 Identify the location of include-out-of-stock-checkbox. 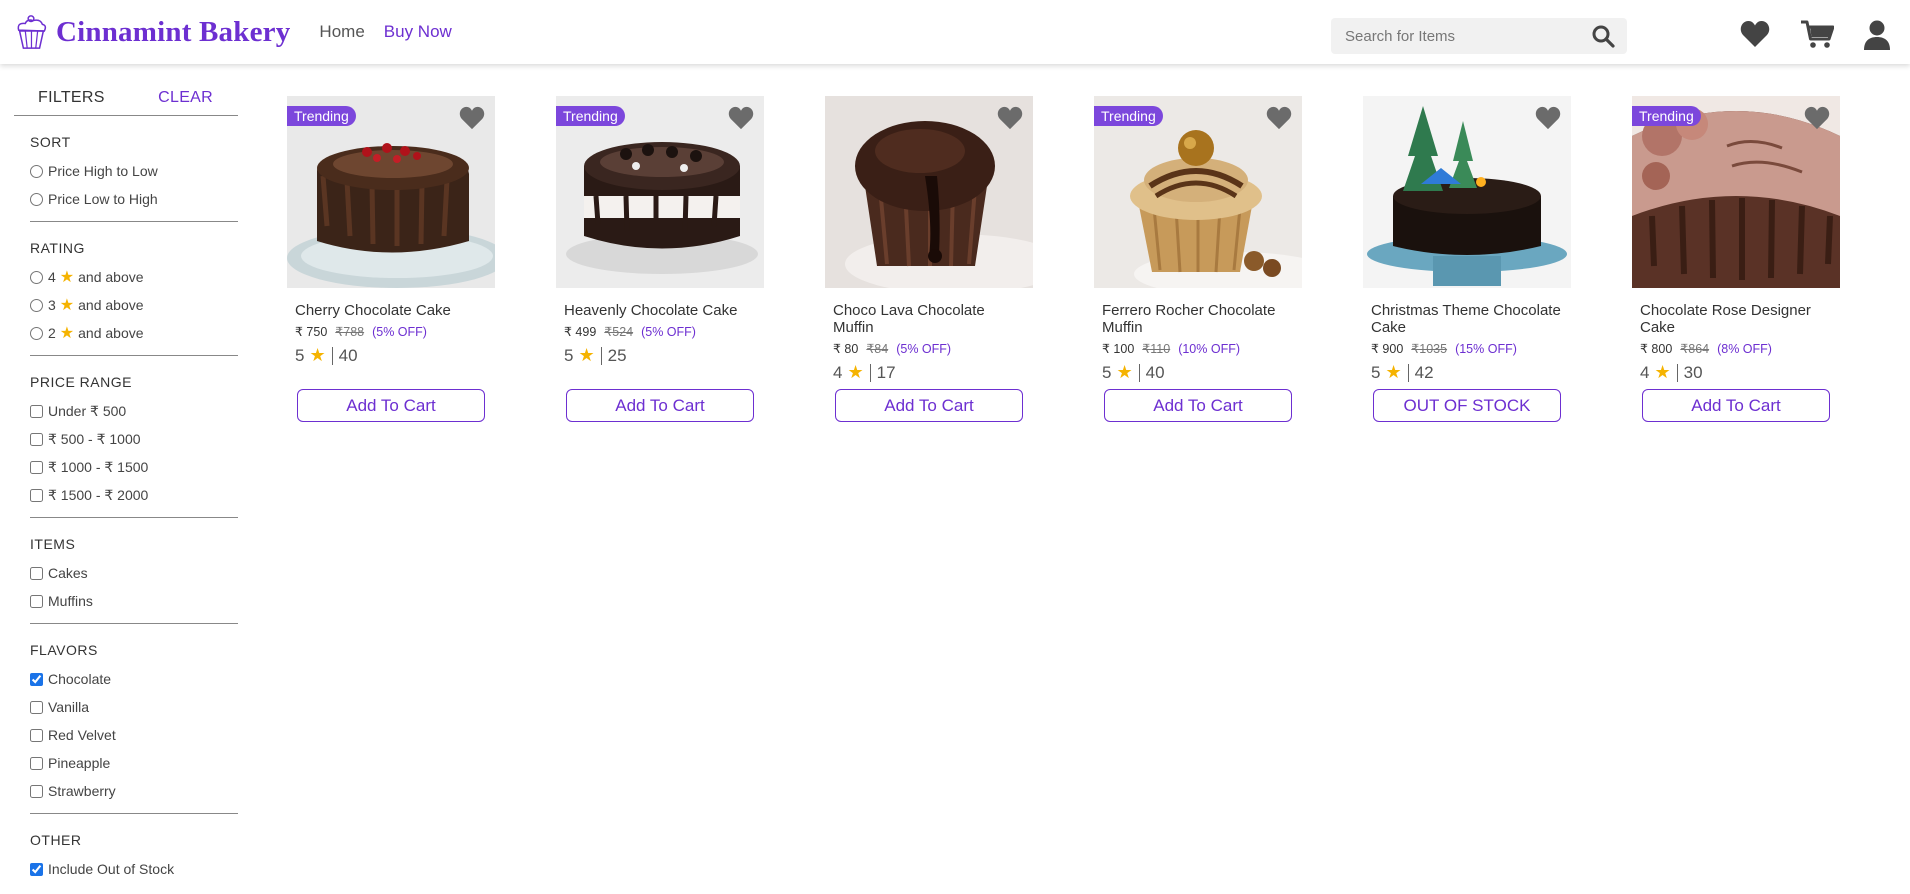
(36, 869).